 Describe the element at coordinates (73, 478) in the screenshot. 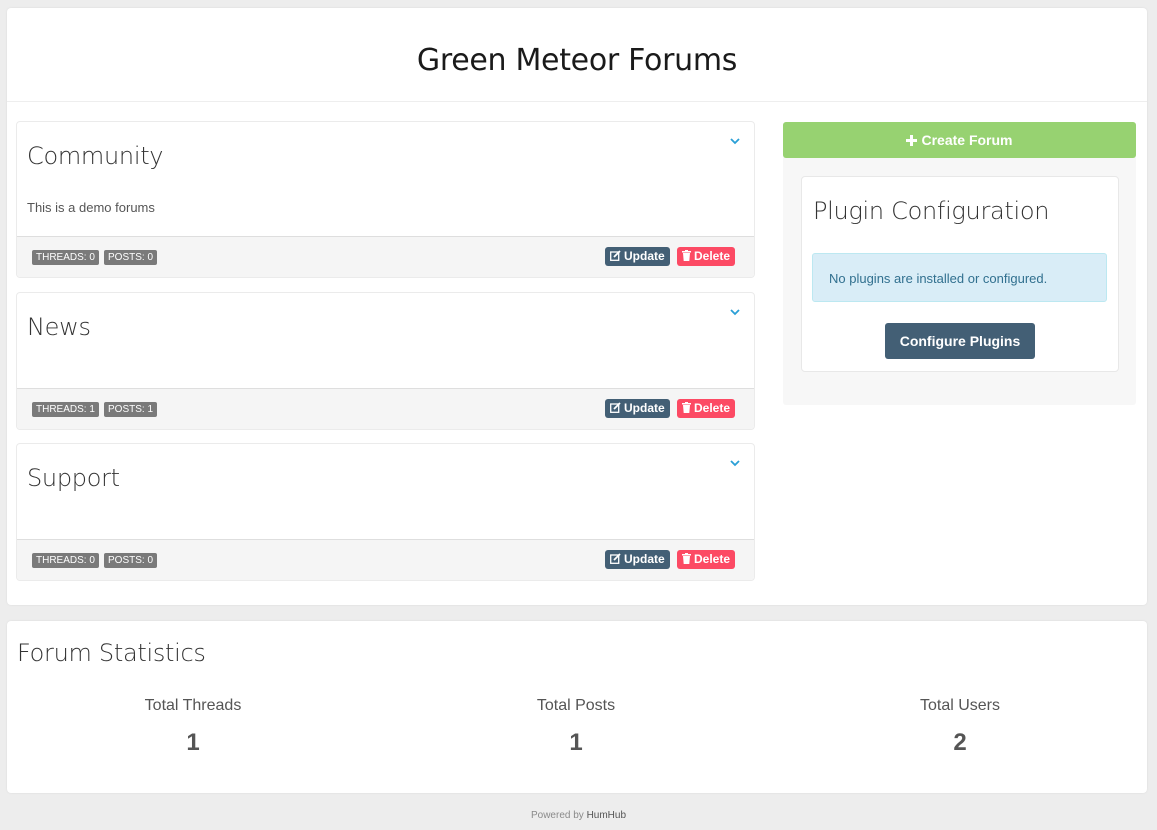

I see `forum-name: Support` at that location.